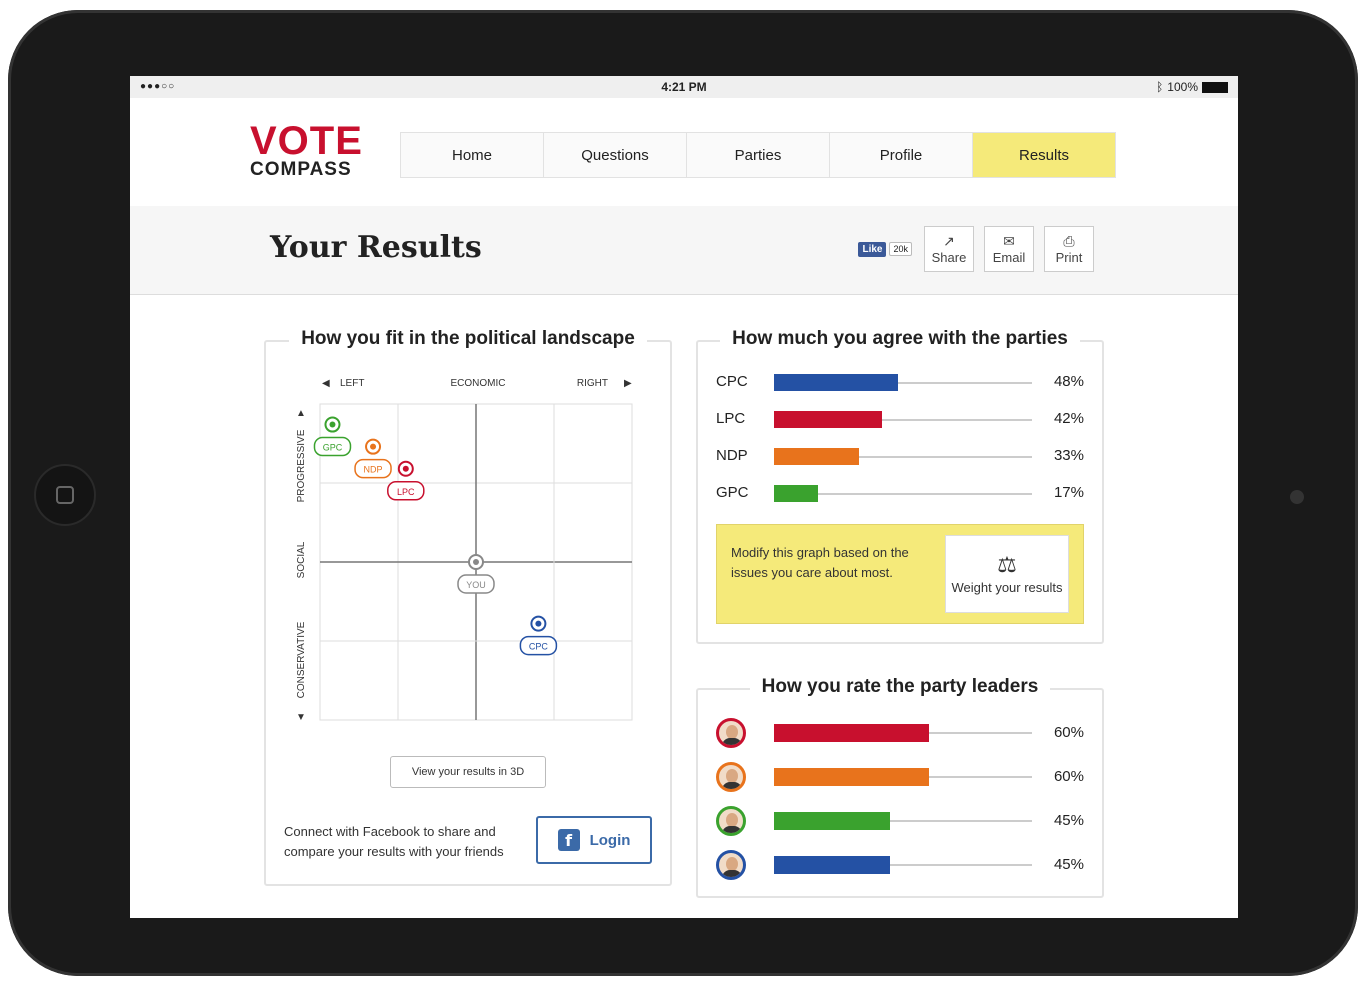 This screenshot has height=982, width=1364. Describe the element at coordinates (900, 456) in the screenshot. I see `agree-row-ndp: NDP 33%` at that location.